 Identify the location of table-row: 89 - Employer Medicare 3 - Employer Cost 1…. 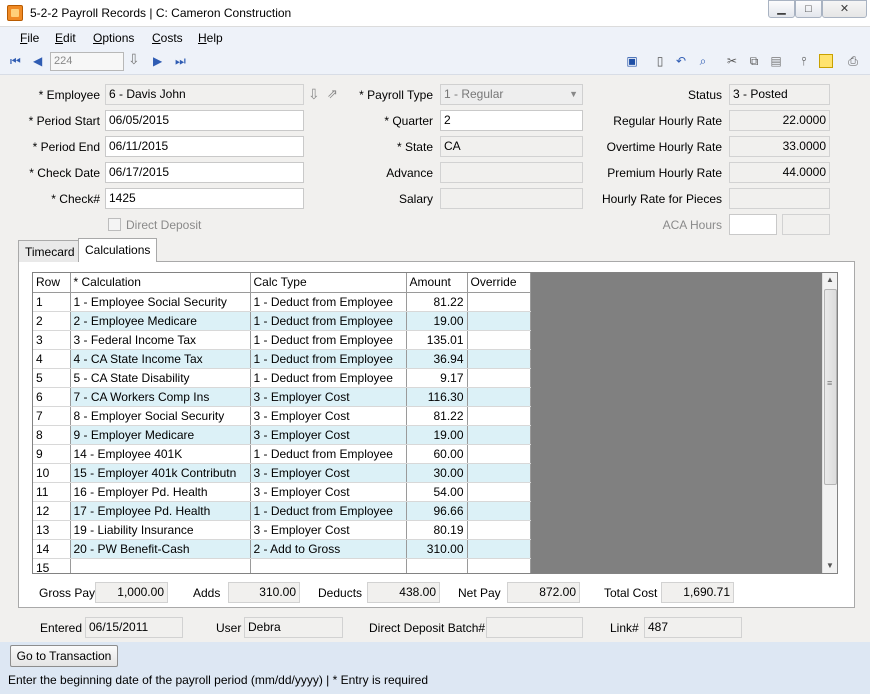
(282, 435).